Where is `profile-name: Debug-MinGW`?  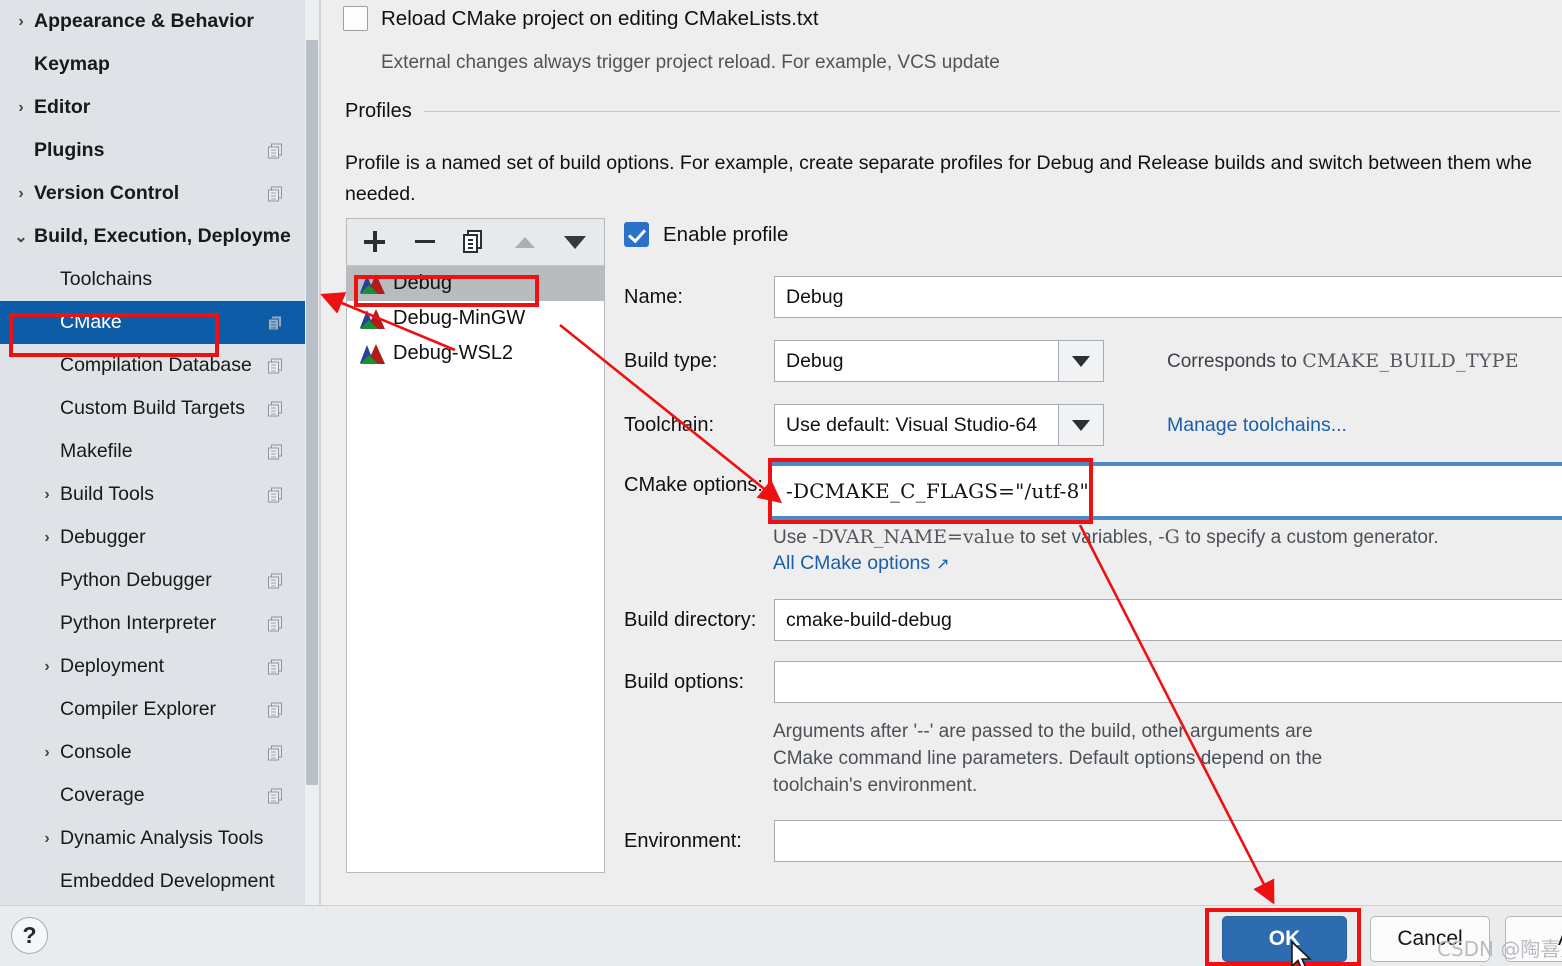
profile-name: Debug-MinGW is located at coordinates (459, 318).